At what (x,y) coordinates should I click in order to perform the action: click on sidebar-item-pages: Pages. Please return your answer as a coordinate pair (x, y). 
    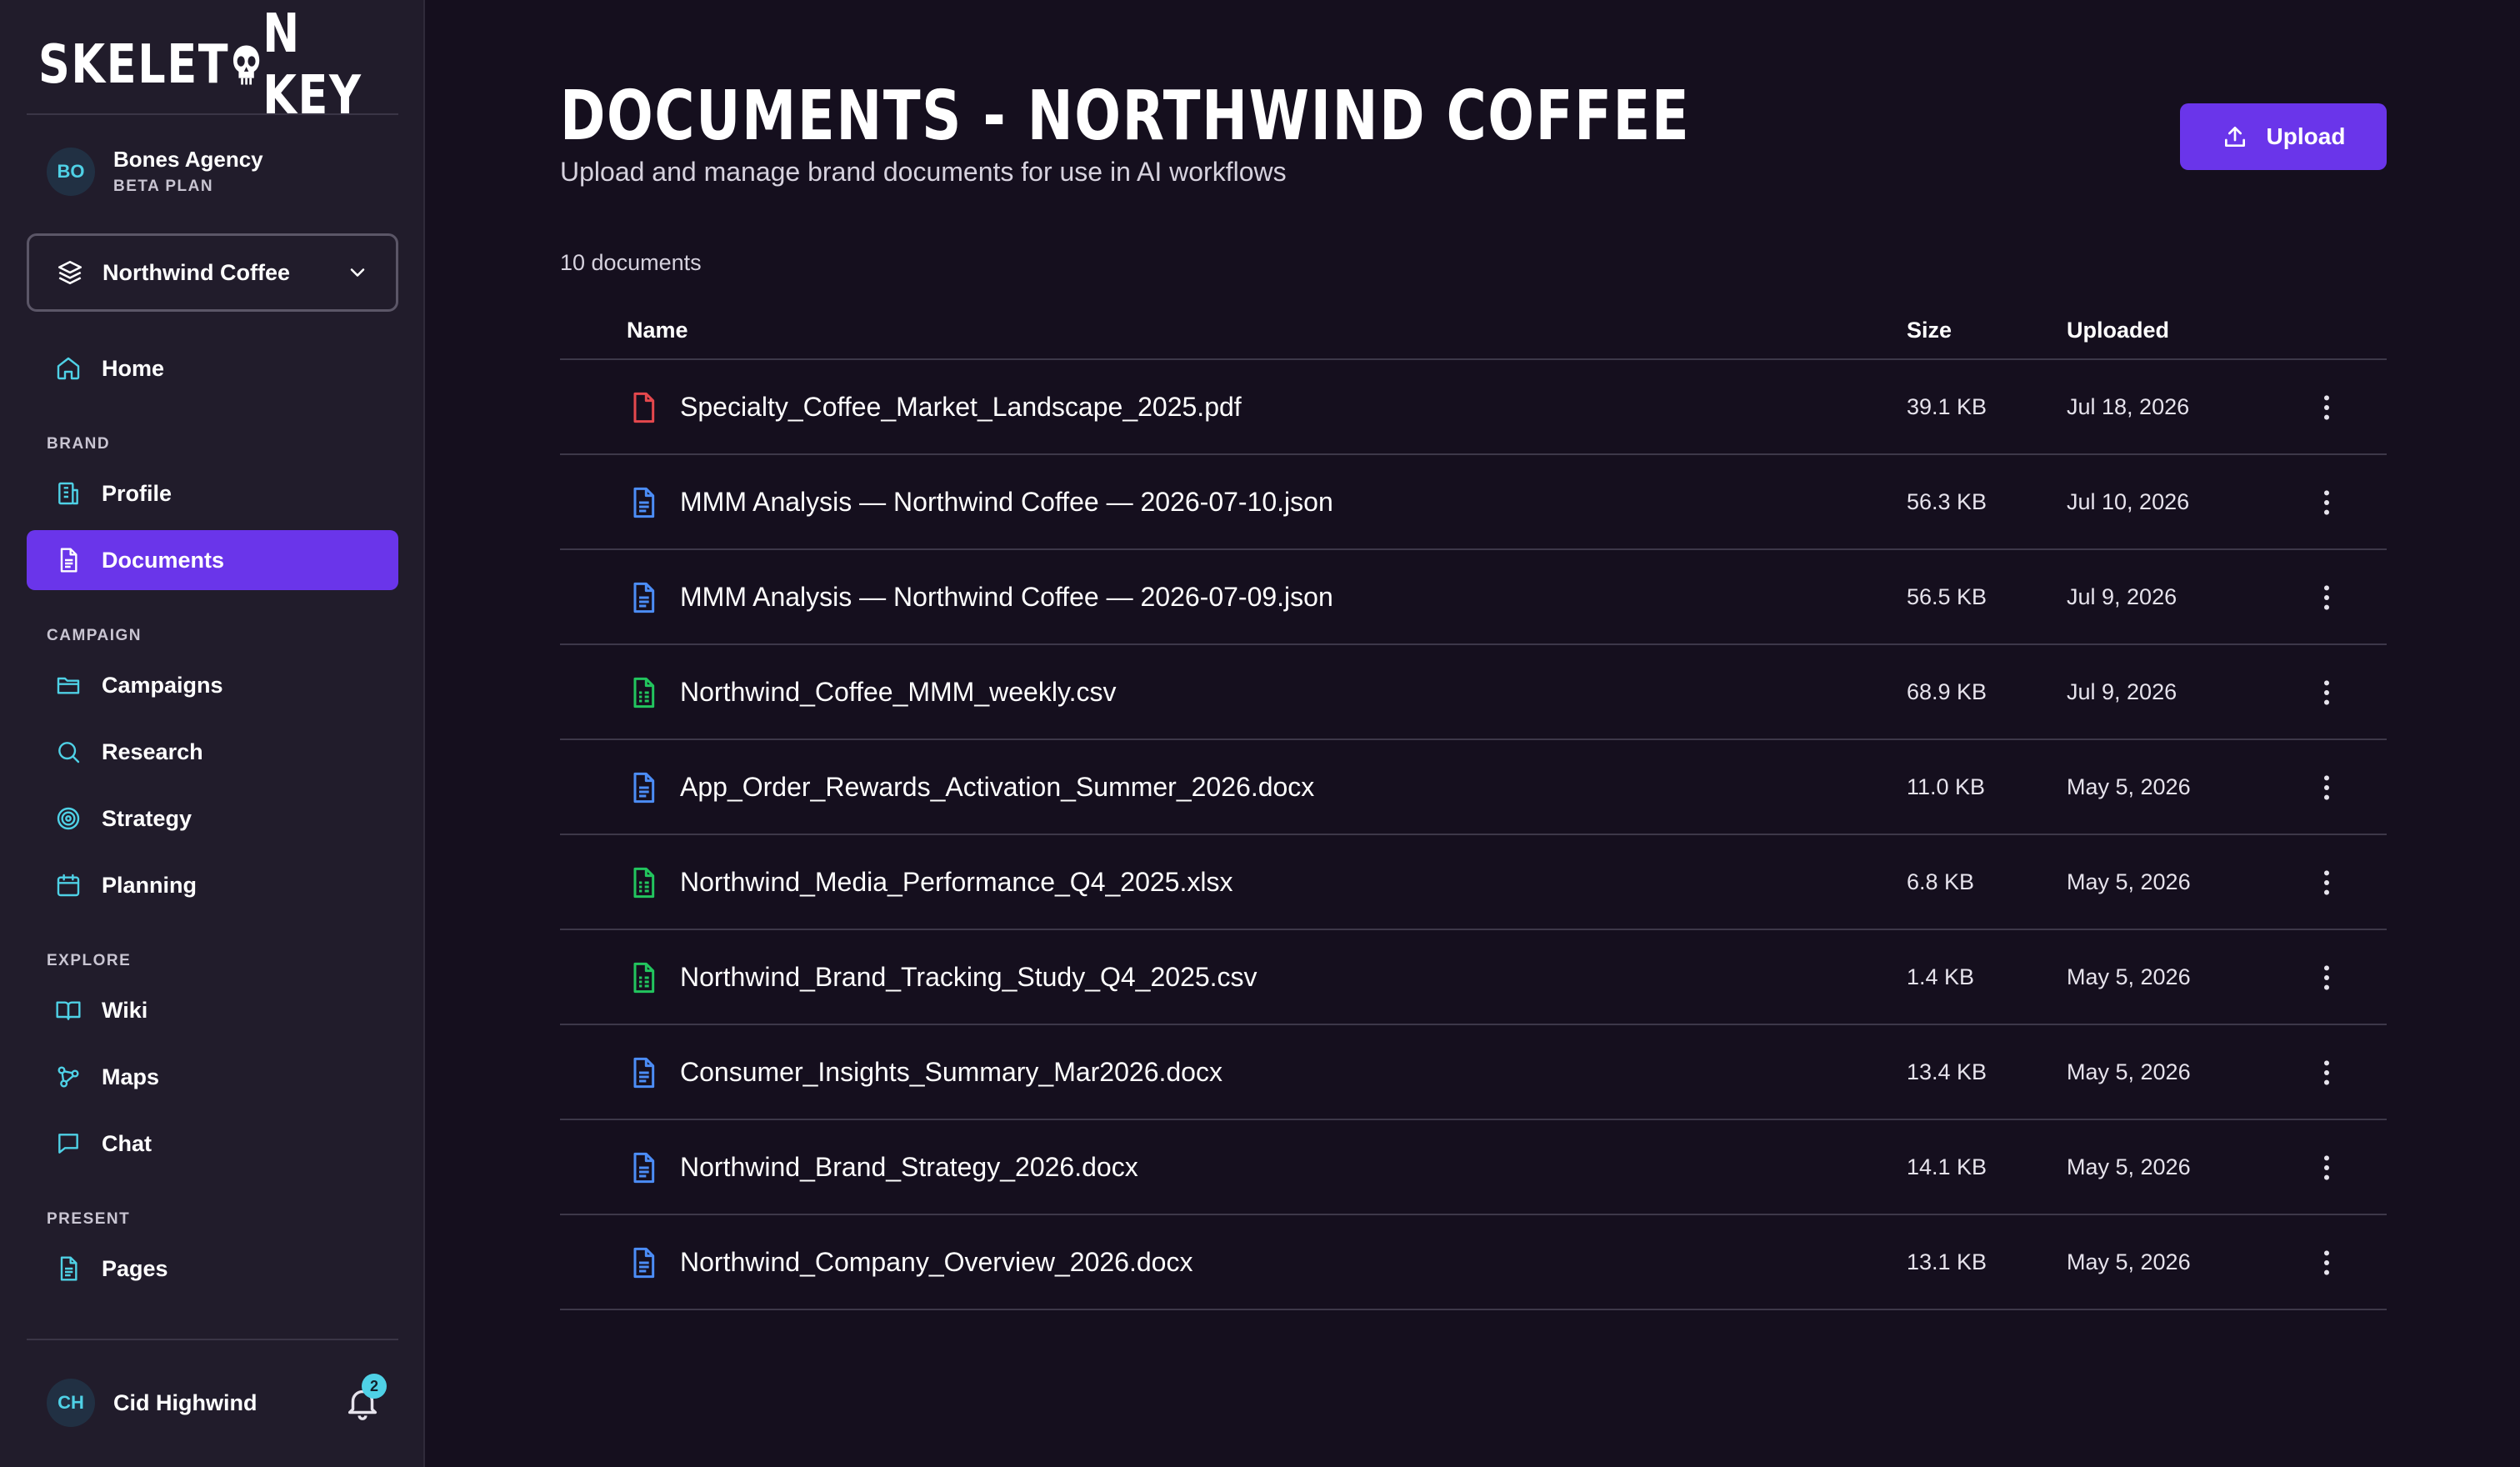
    Looking at the image, I should click on (212, 1269).